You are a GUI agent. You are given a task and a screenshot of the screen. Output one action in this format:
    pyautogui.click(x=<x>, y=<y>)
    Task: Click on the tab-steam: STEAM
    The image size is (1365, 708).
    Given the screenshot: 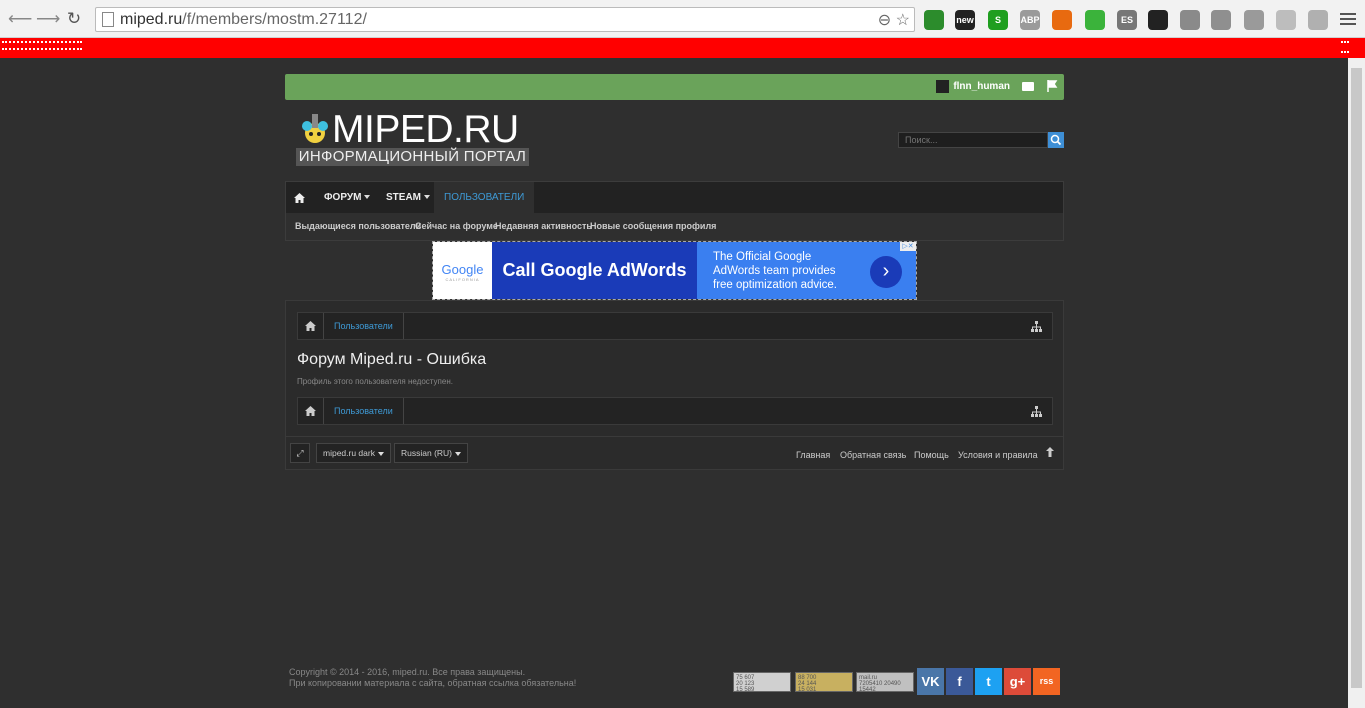 What is the action you would take?
    pyautogui.click(x=408, y=198)
    